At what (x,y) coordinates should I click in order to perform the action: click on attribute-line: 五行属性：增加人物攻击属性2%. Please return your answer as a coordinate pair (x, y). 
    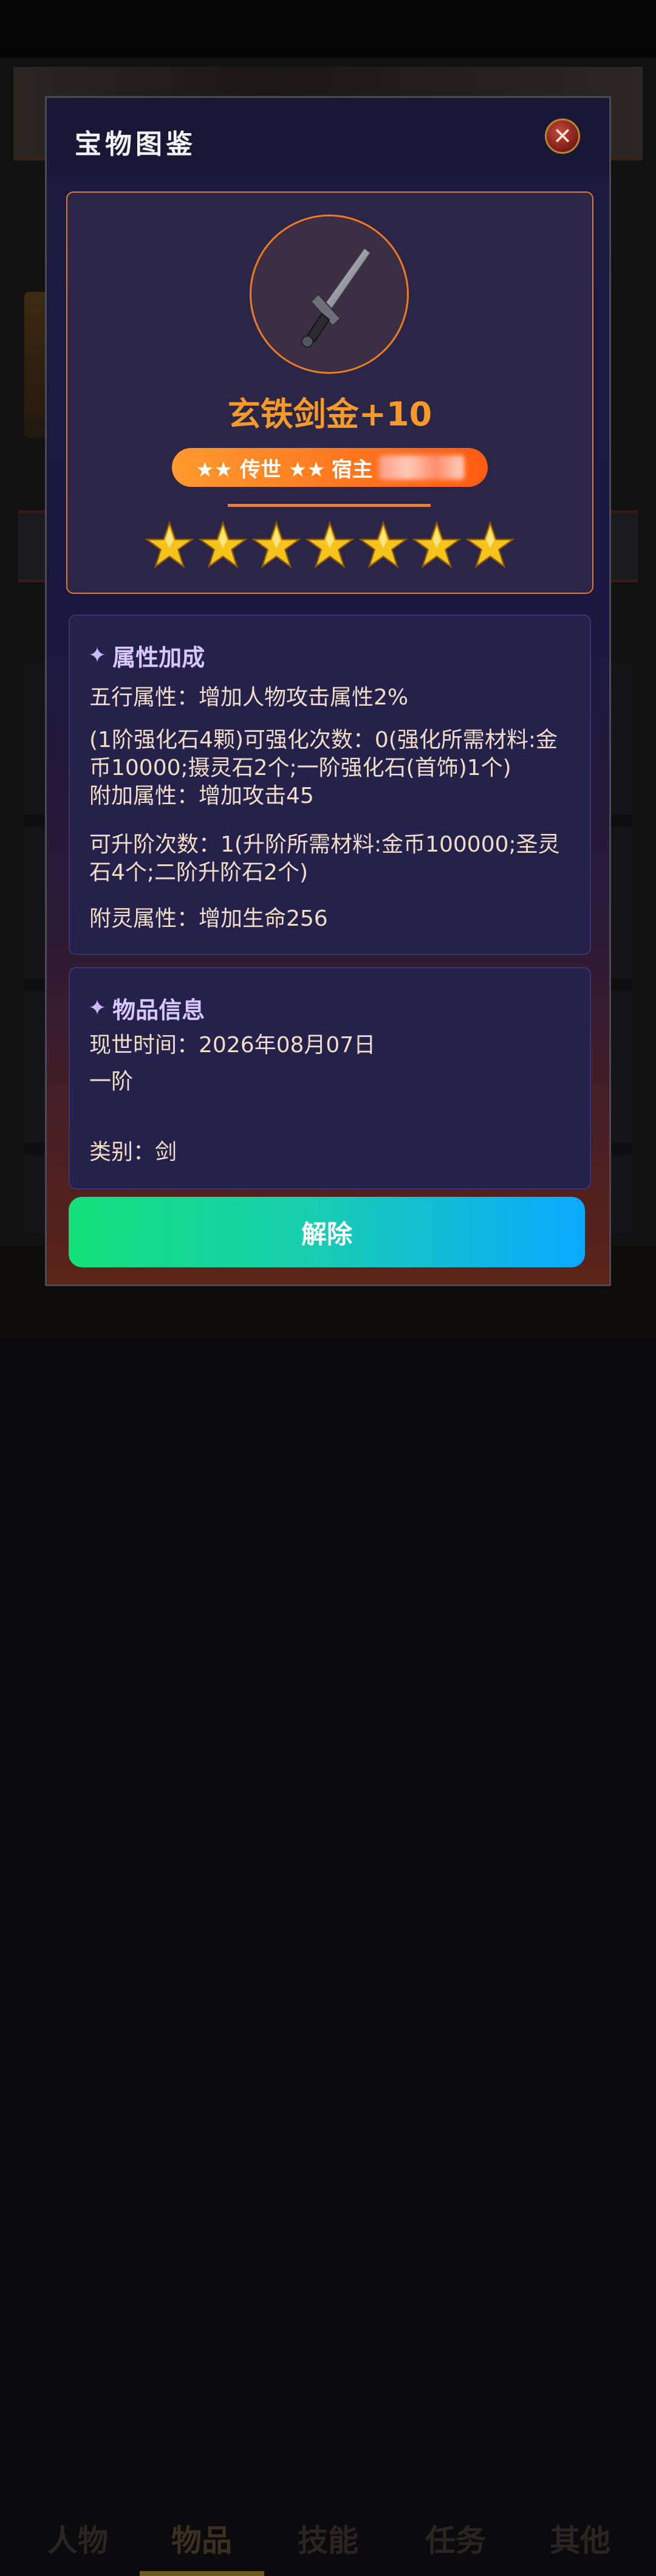
    Looking at the image, I should click on (249, 698).